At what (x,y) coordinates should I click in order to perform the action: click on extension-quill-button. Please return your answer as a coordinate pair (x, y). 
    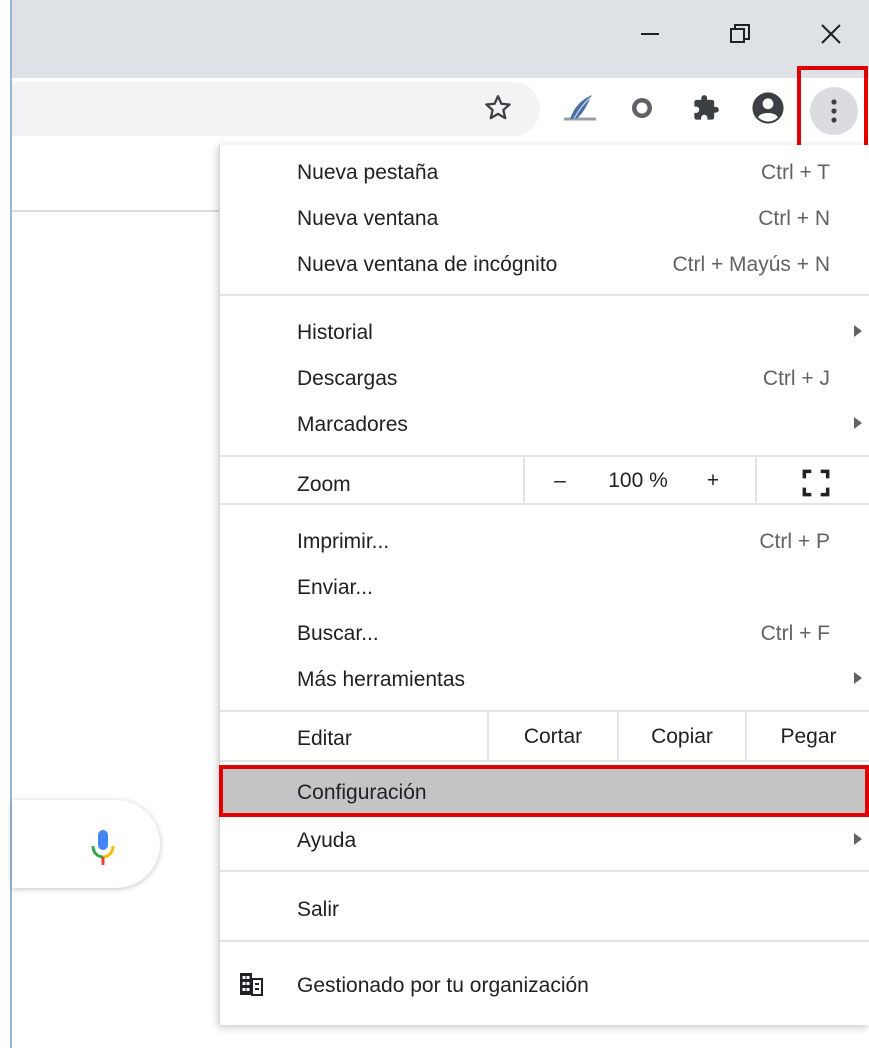
    Looking at the image, I should click on (580, 108).